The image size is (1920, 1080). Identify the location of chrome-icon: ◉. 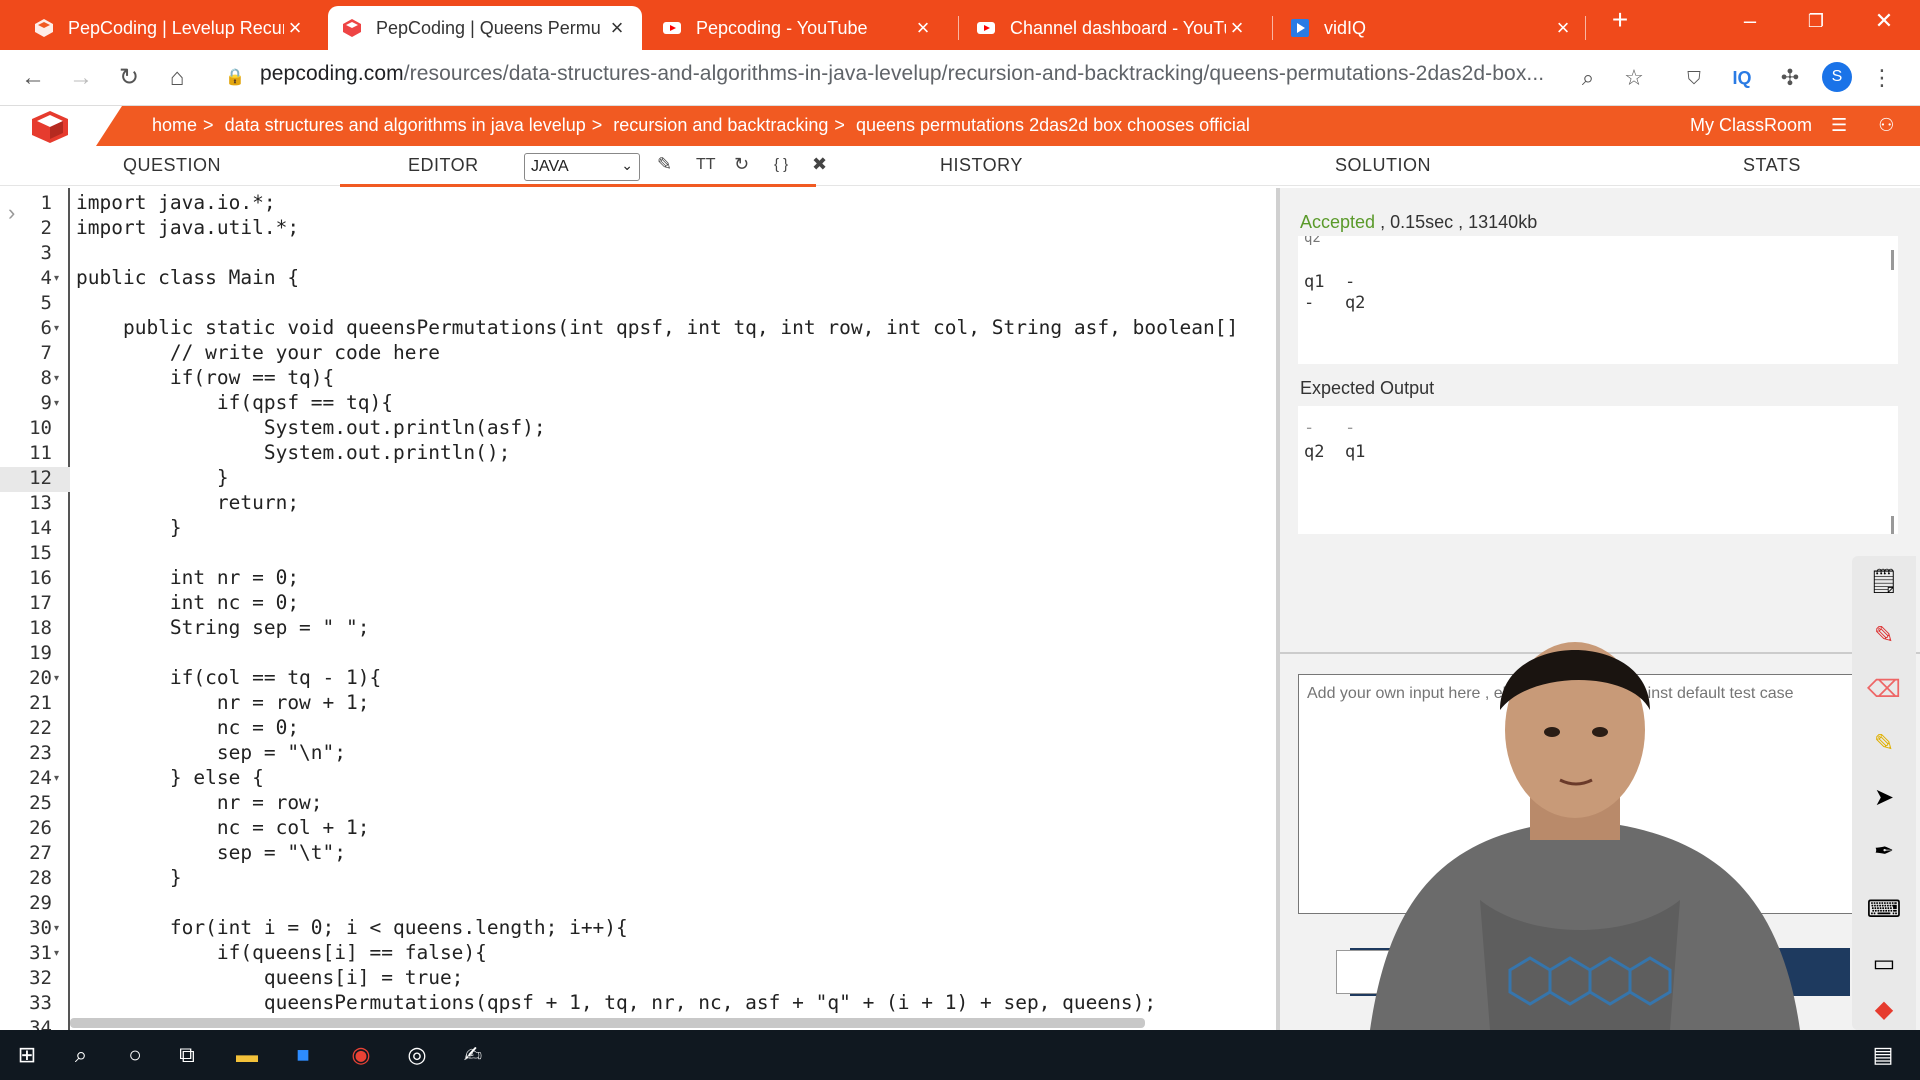
(361, 1055).